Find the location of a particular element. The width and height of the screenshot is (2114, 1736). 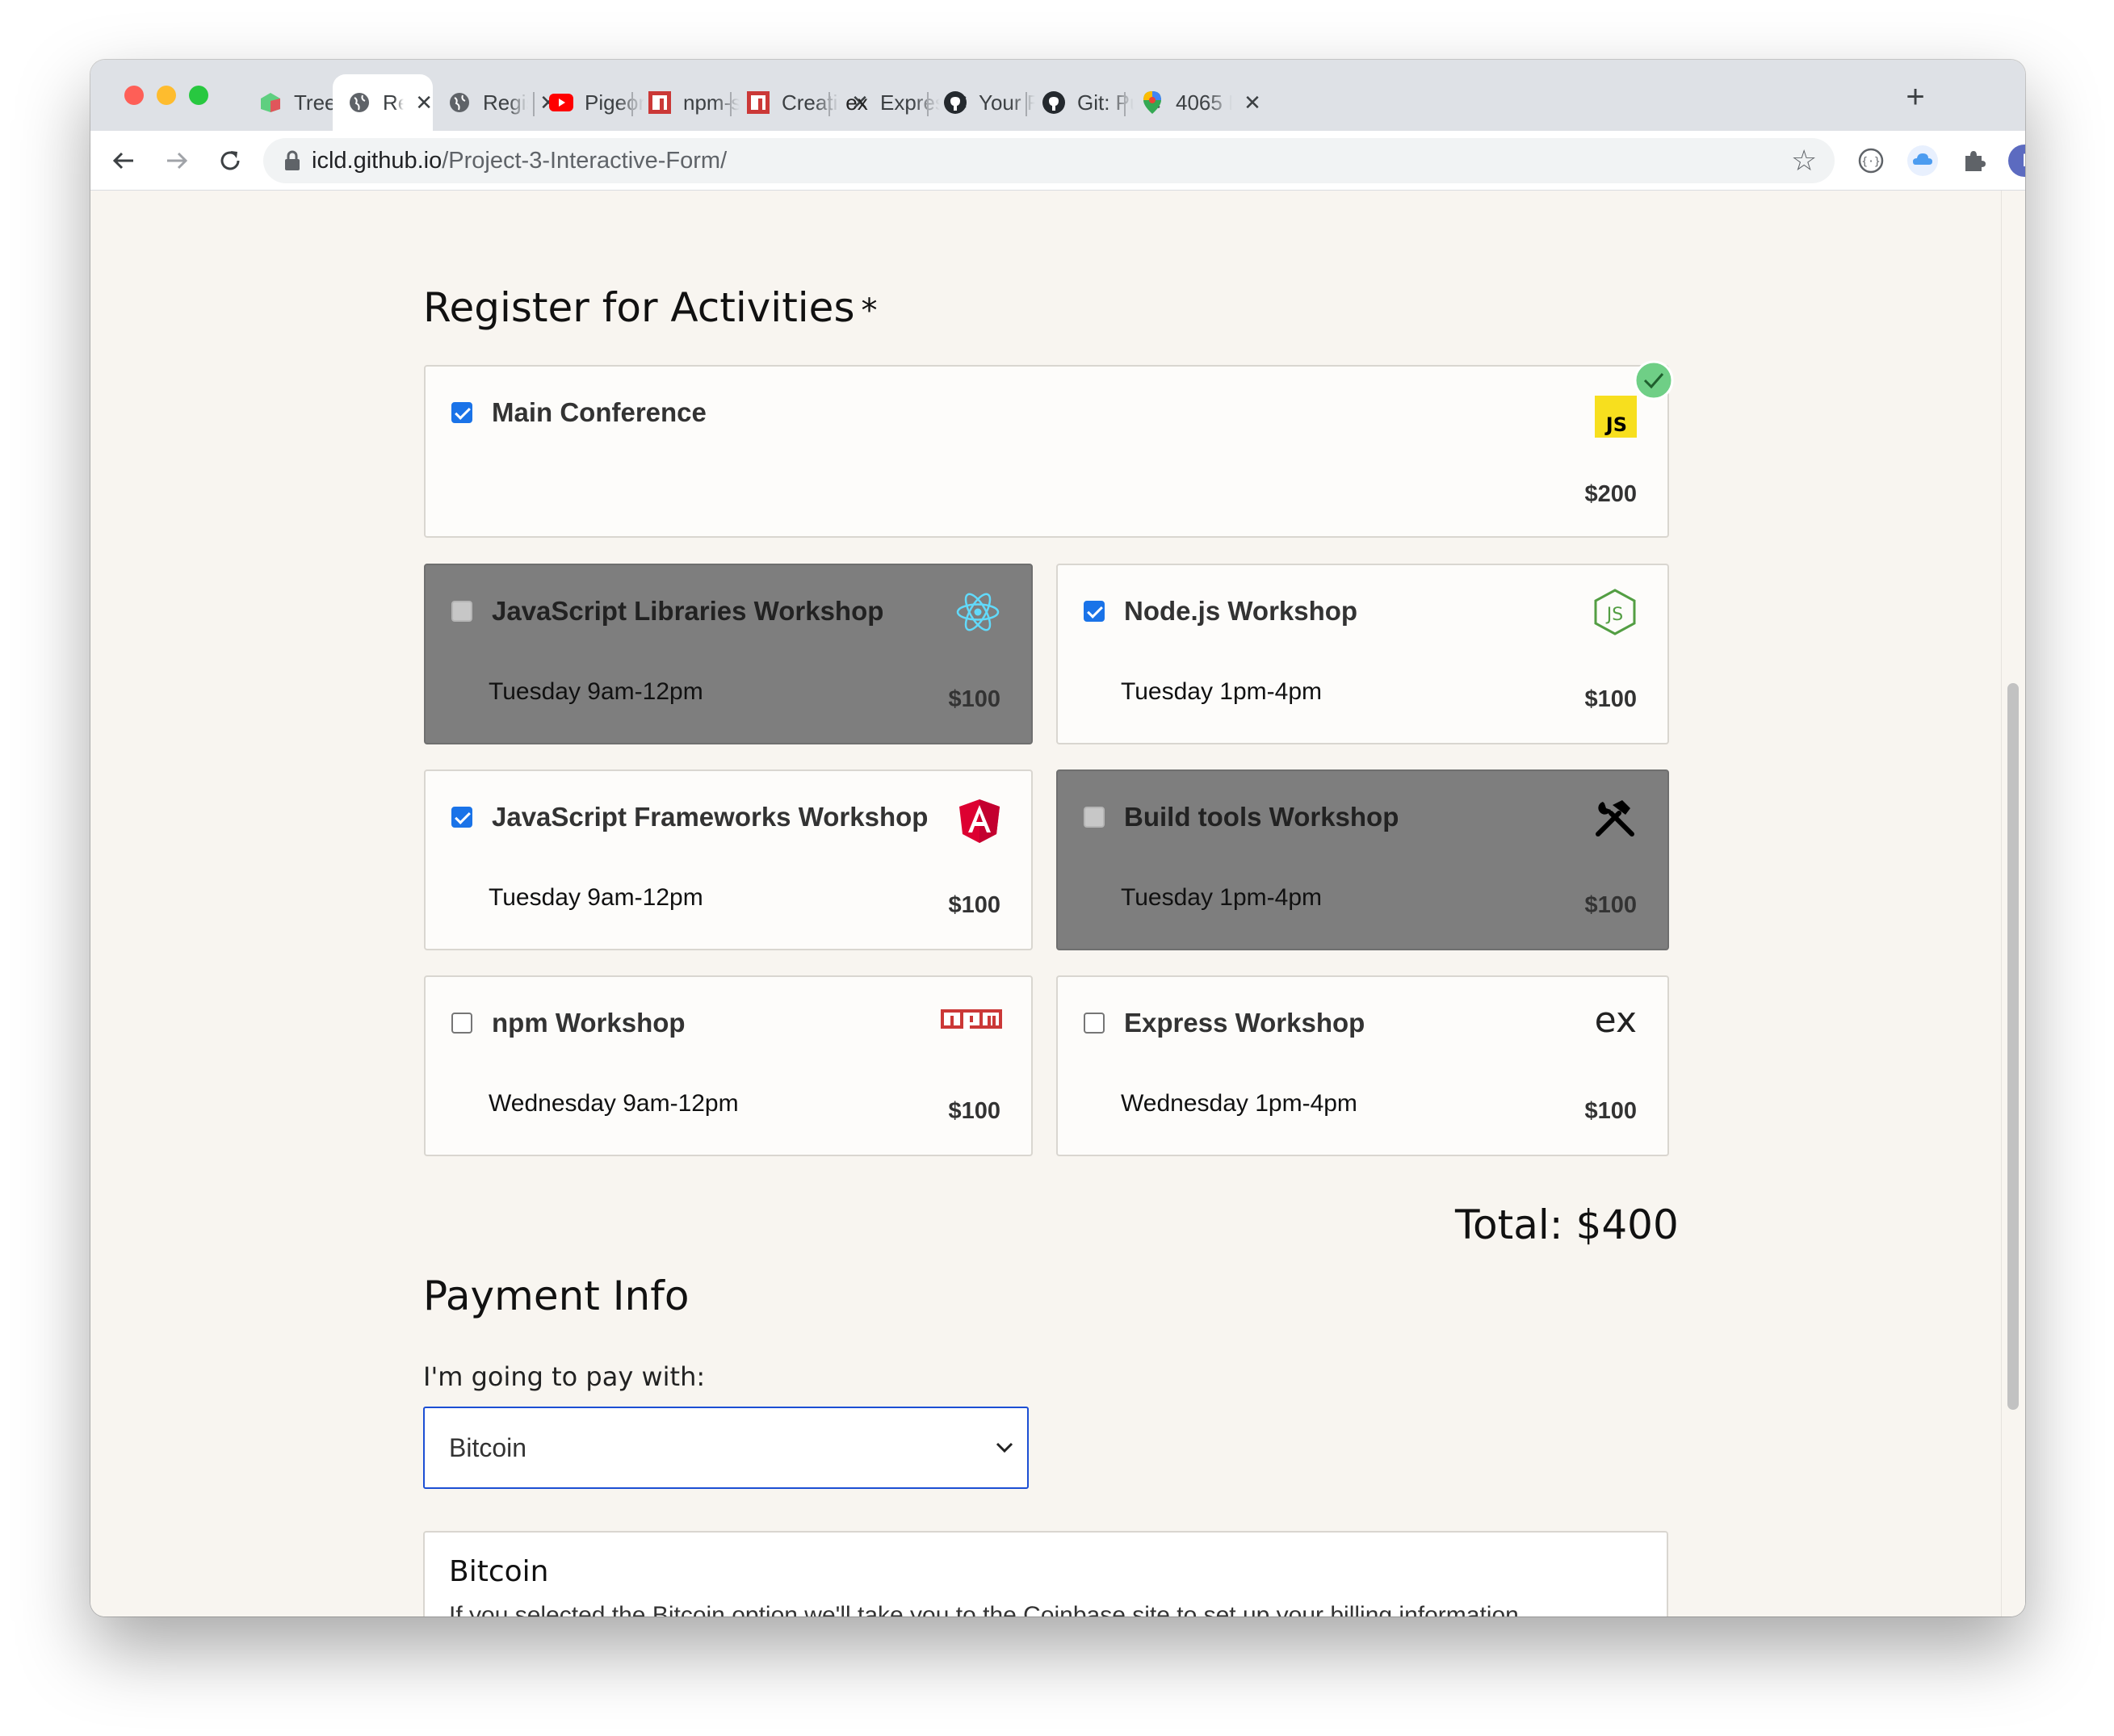

profile-avatar: I is located at coordinates (2015, 160).